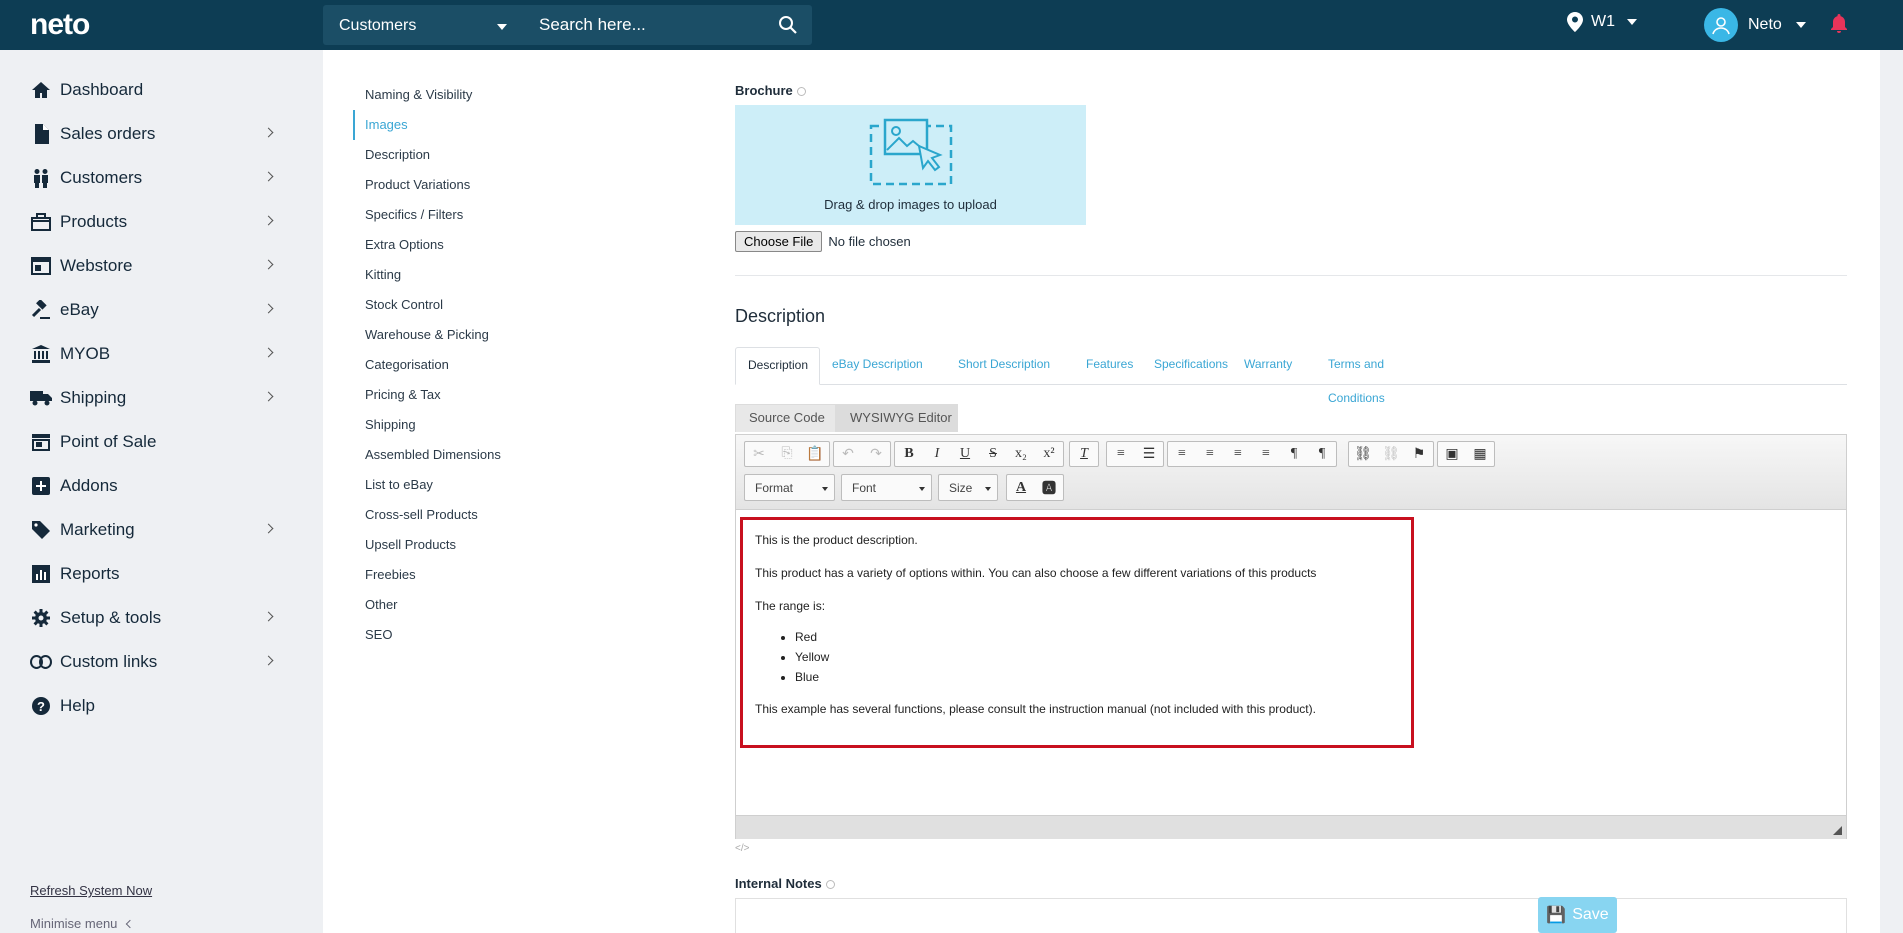  What do you see at coordinates (478, 245) in the screenshot?
I see `section-link-extra-options: Extra Options` at bounding box center [478, 245].